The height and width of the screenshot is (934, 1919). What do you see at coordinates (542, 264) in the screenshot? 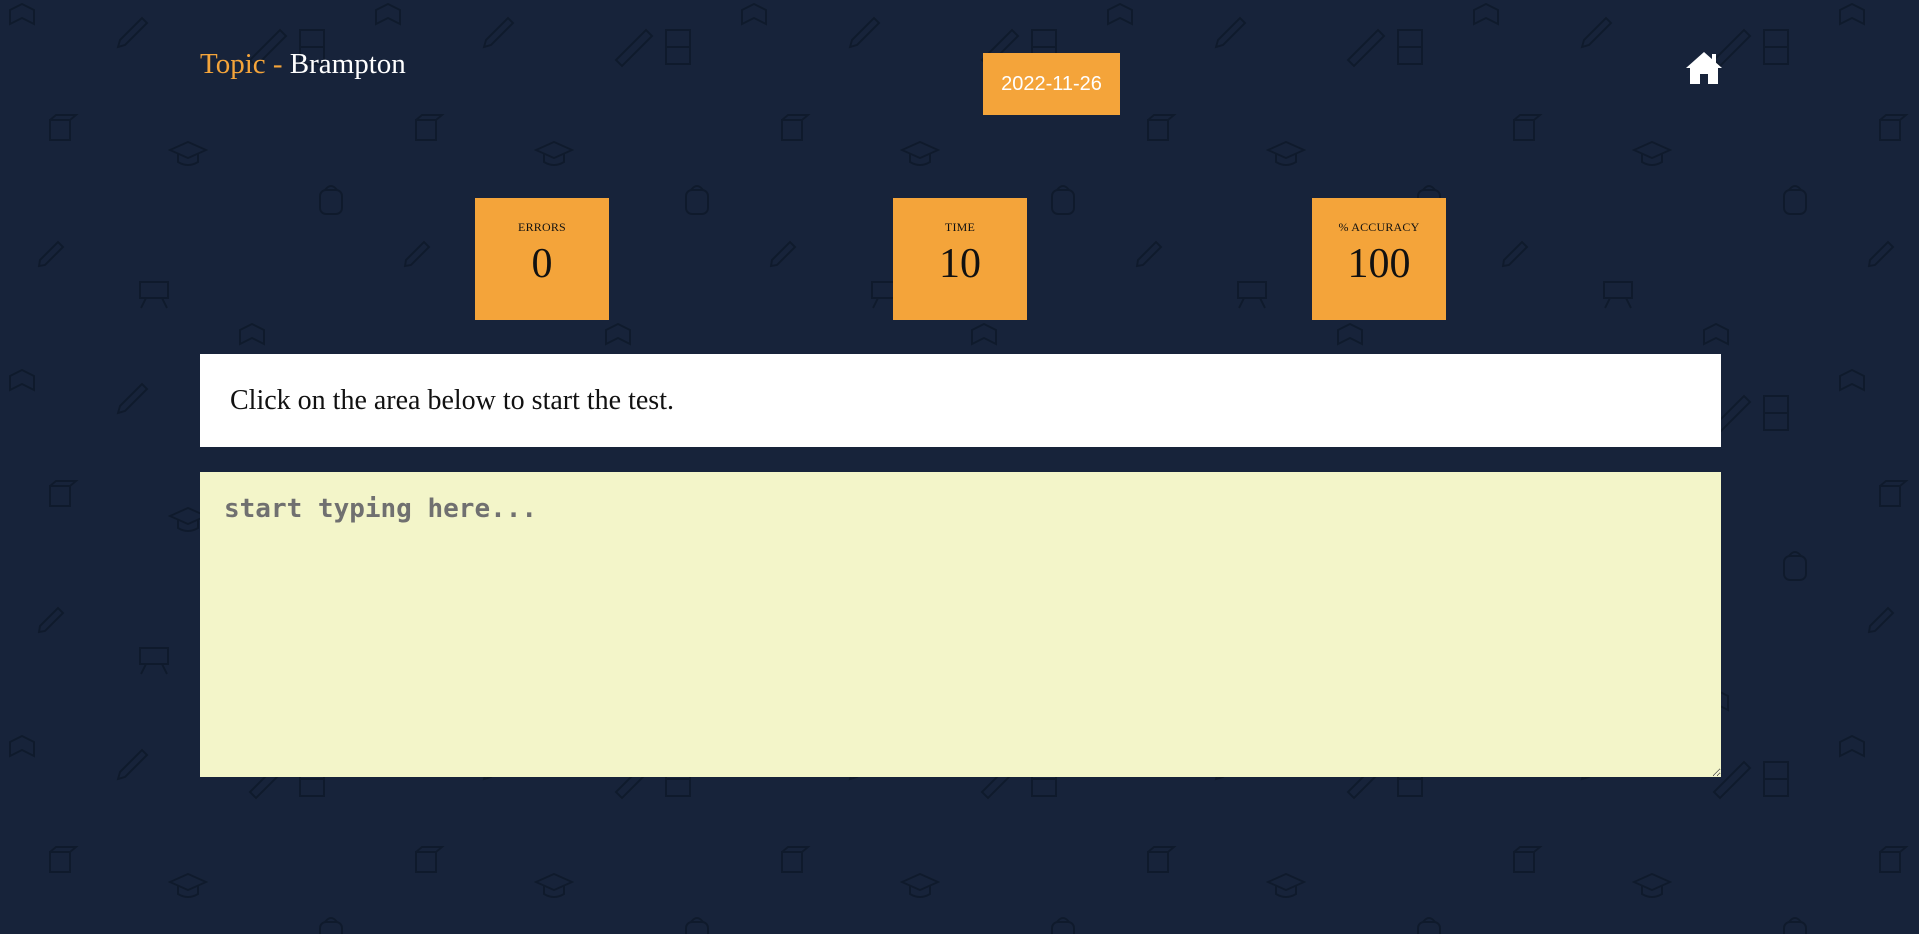
I see `errors-value: 0` at bounding box center [542, 264].